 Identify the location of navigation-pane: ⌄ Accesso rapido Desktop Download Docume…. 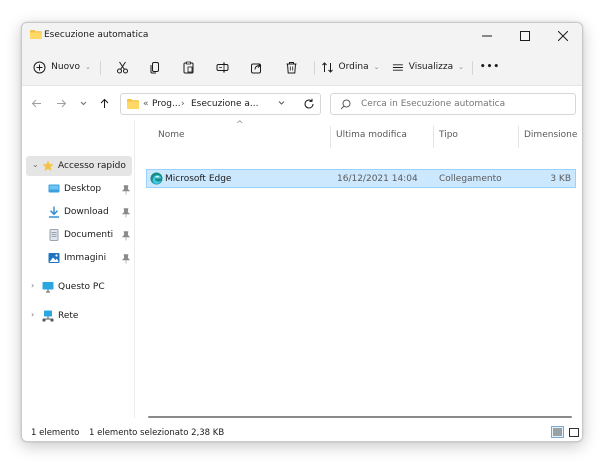
(78, 269).